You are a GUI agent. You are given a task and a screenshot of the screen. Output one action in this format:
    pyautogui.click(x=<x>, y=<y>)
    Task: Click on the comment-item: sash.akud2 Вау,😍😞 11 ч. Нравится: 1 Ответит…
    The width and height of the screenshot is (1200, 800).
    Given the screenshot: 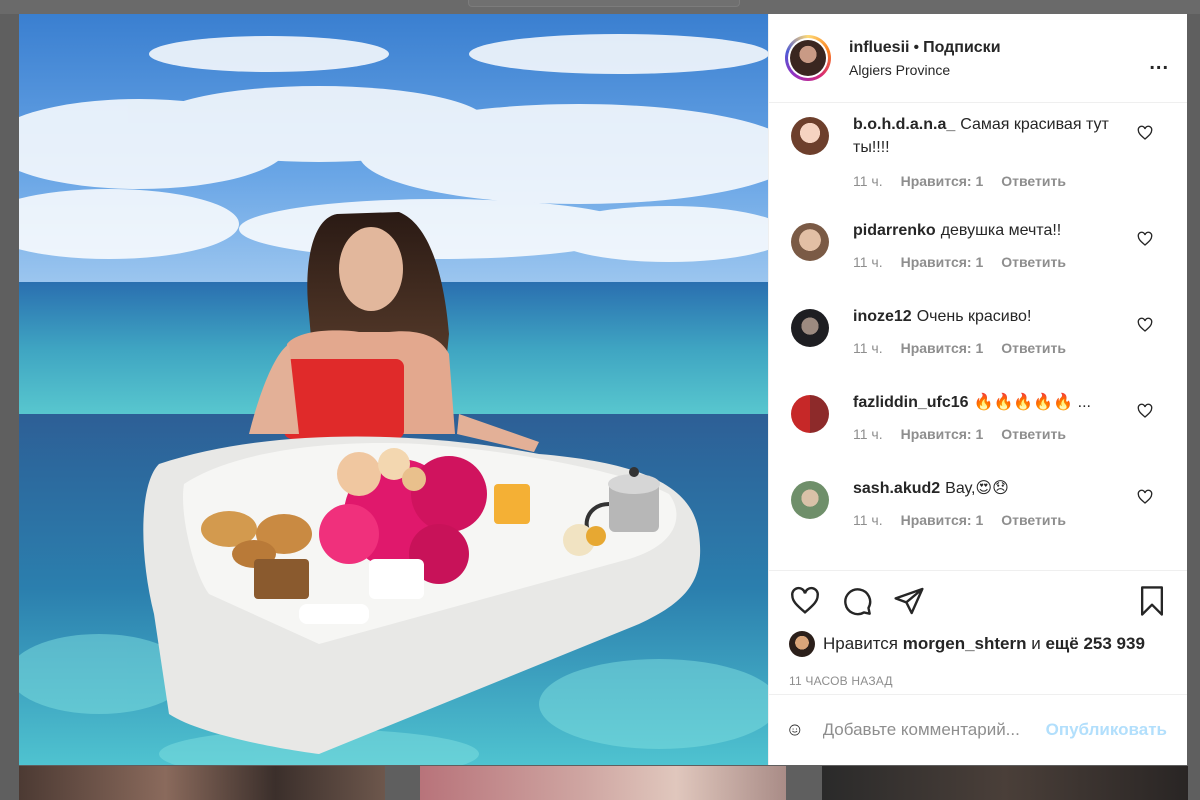 What is the action you would take?
    pyautogui.click(x=978, y=520)
    